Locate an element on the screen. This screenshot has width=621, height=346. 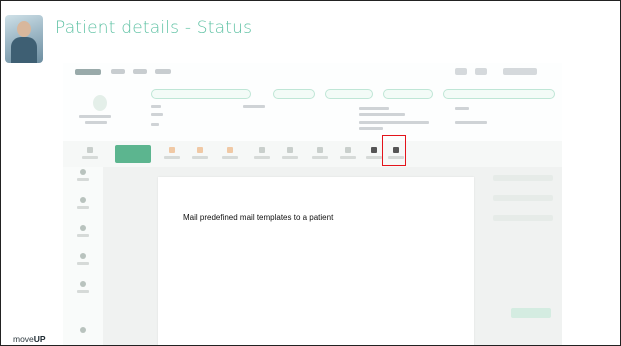
toolbar-button-active is located at coordinates (133, 154).